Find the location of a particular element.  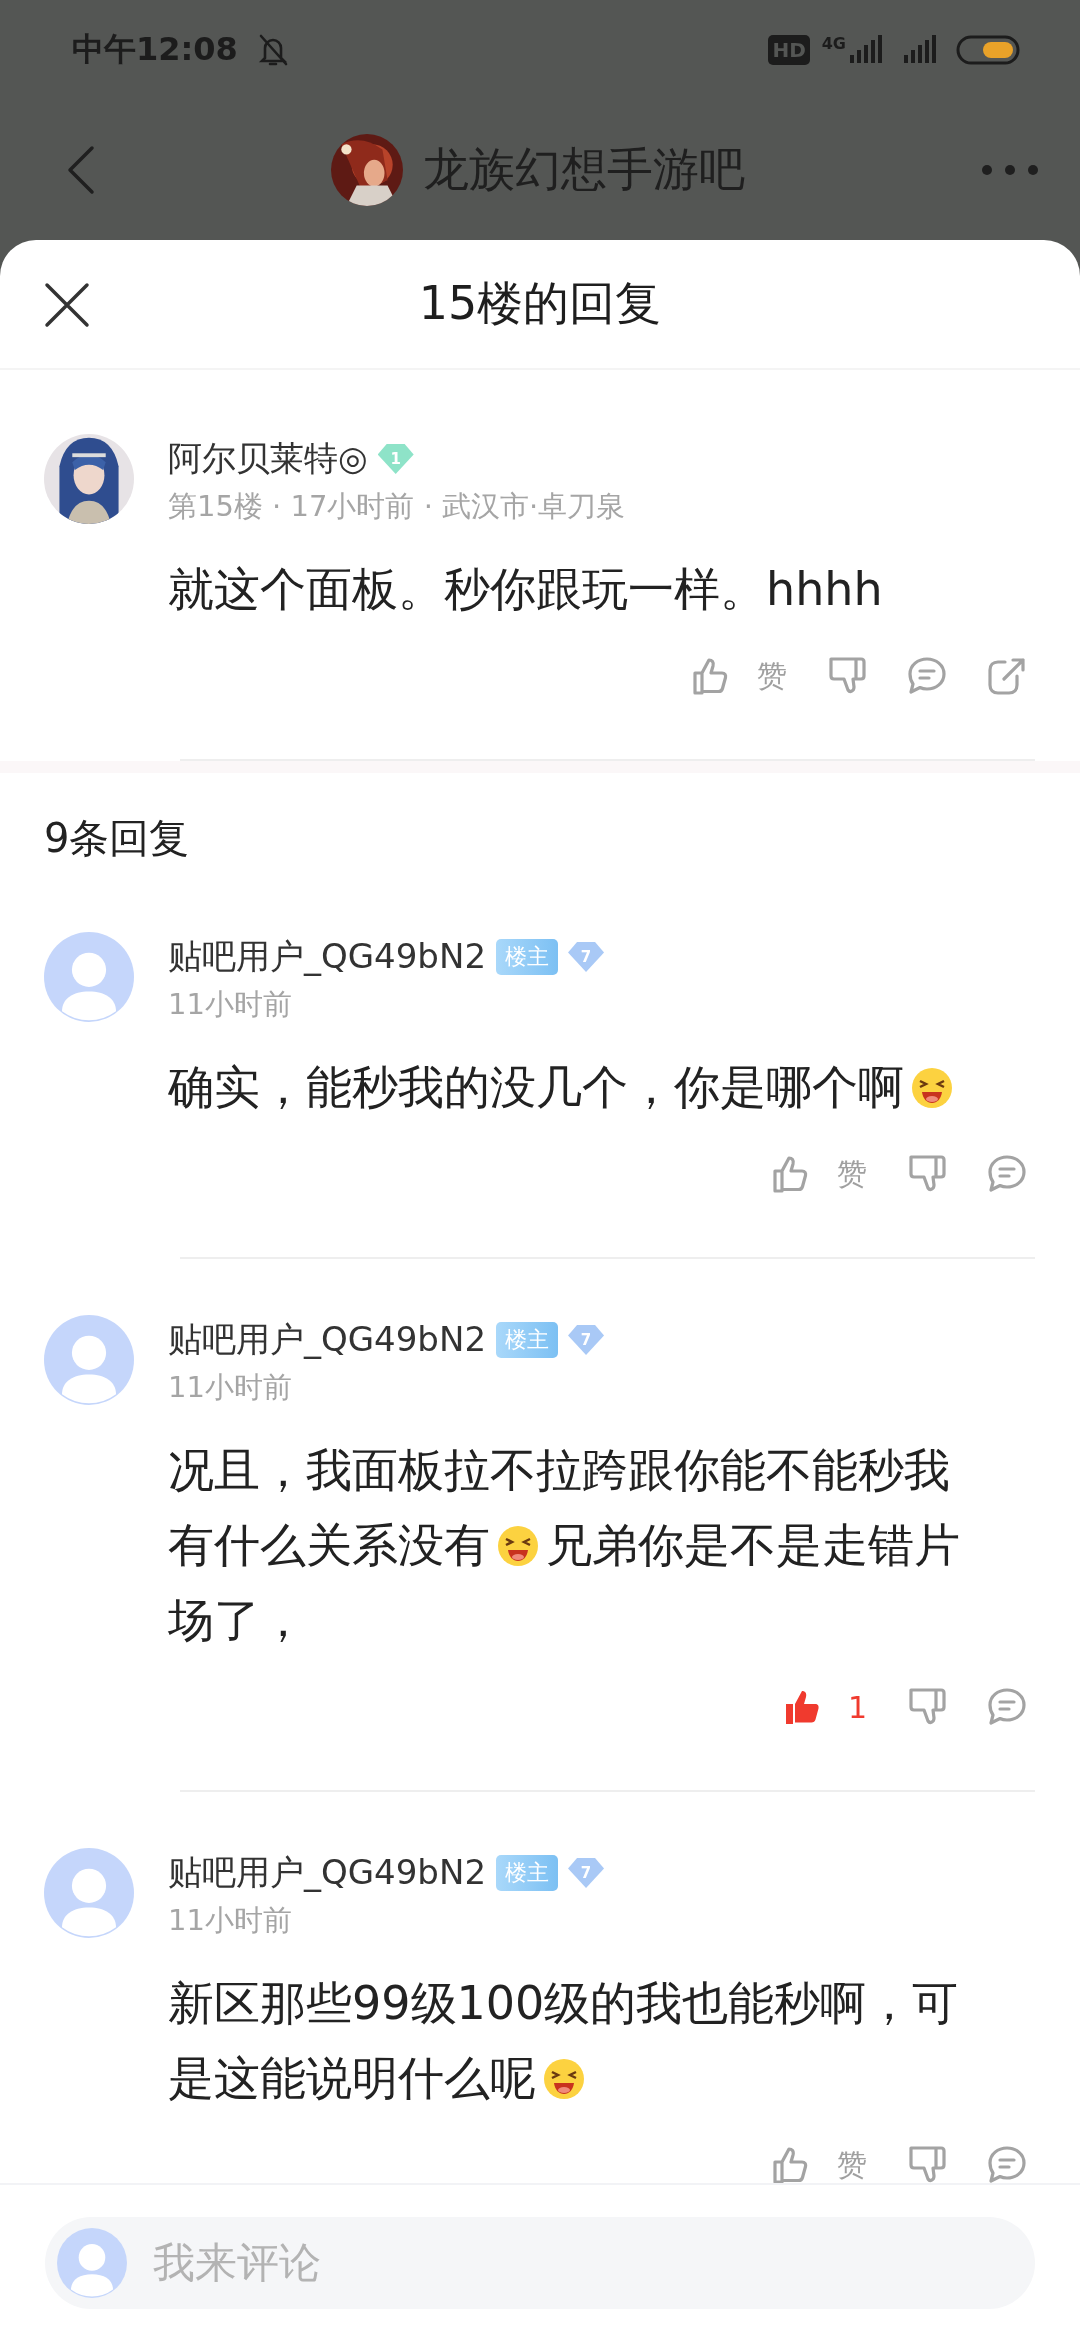

comment-text: 场了， is located at coordinates (237, 1620).